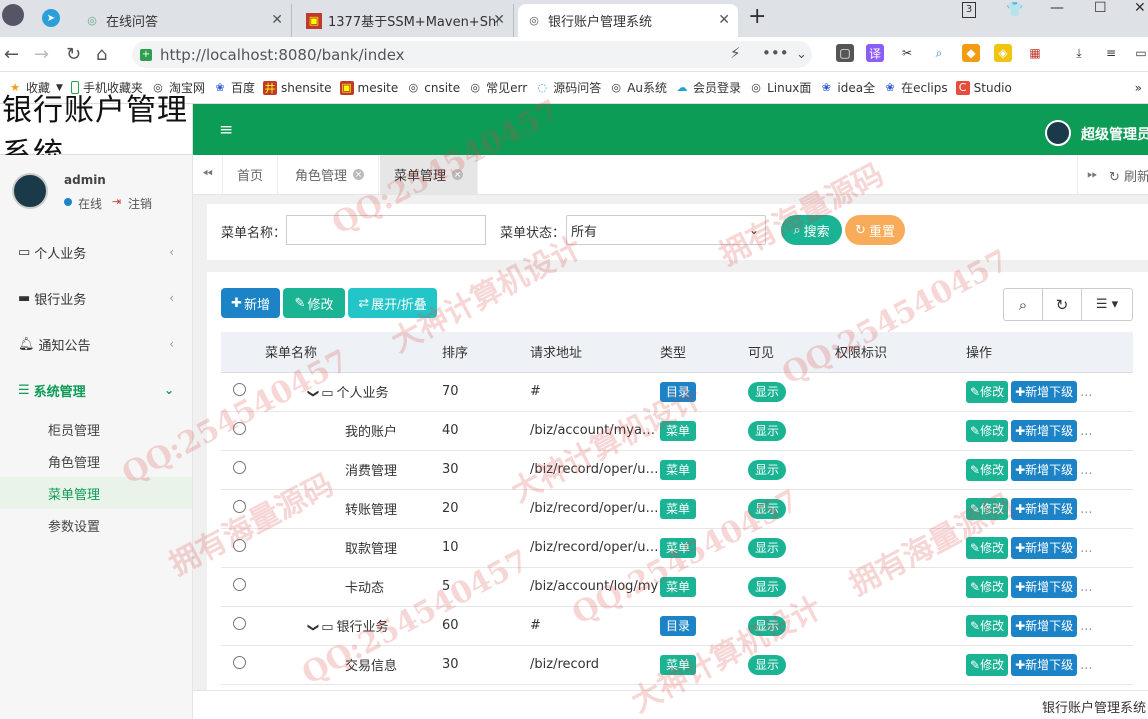 Image resolution: width=1148 pixels, height=719 pixels. Describe the element at coordinates (140, 203) in the screenshot. I see `logout-link: 注销` at that location.